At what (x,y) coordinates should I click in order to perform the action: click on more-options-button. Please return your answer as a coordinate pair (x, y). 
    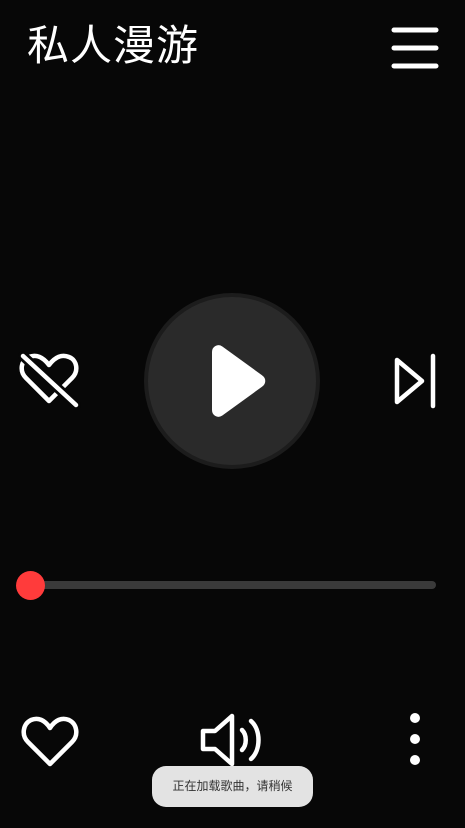
    Looking at the image, I should click on (415, 741).